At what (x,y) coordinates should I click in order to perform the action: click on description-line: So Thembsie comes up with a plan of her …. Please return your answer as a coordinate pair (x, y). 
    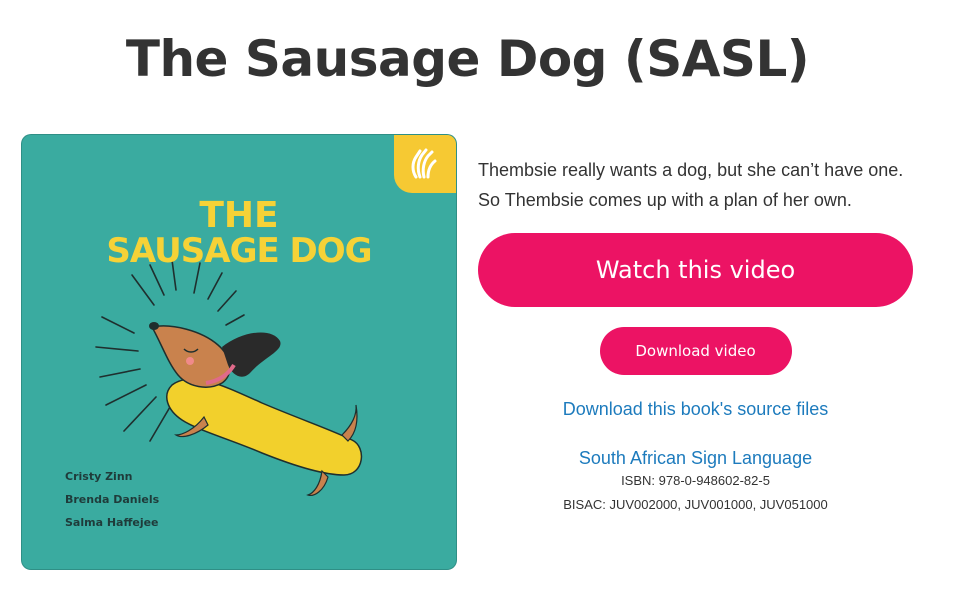
    Looking at the image, I should click on (665, 200).